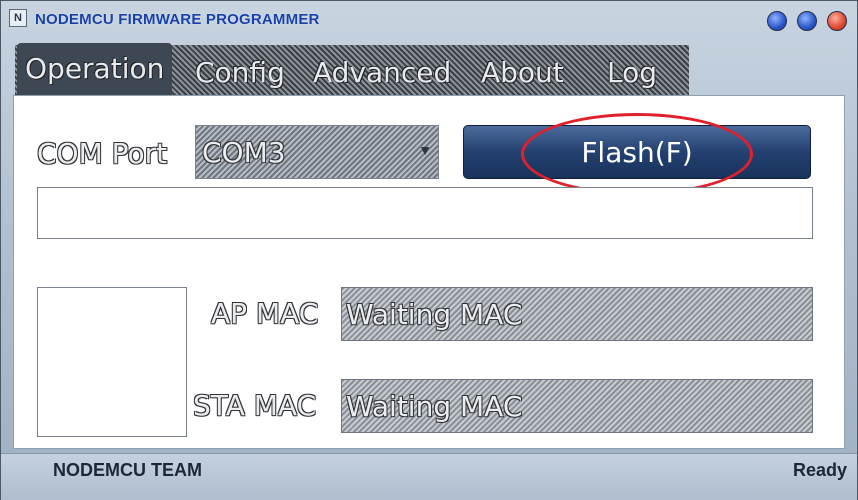 The width and height of the screenshot is (858, 500). I want to click on ap-mac-label: AP MAC, so click(265, 313).